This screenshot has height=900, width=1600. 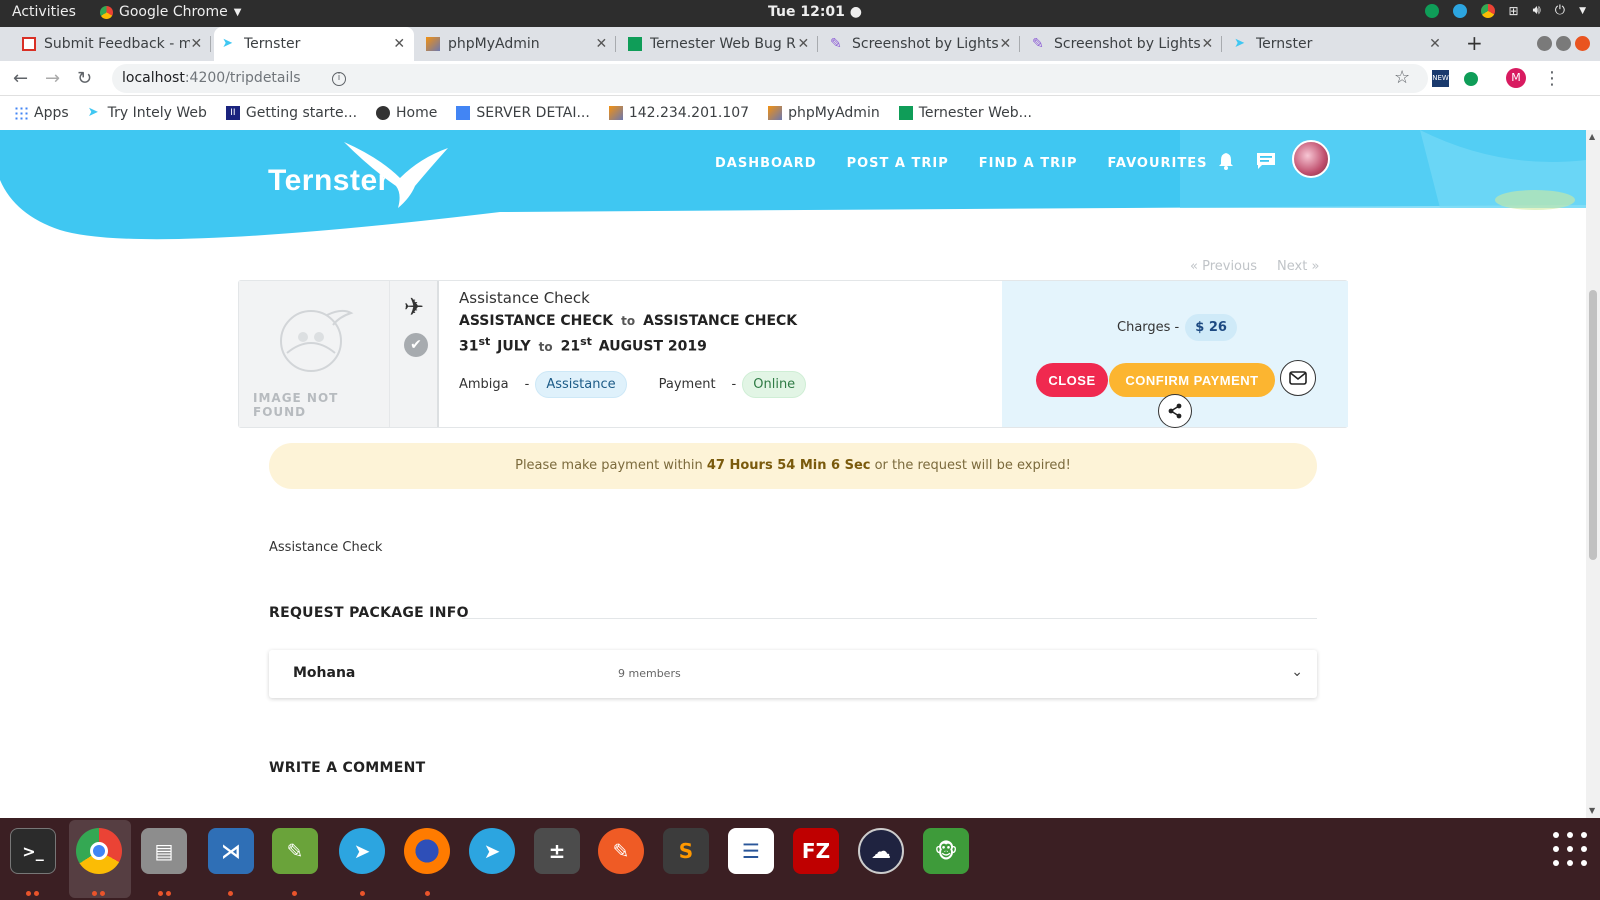 What do you see at coordinates (946, 851) in the screenshot?
I see `monkey-app-icon: 🐵︎` at bounding box center [946, 851].